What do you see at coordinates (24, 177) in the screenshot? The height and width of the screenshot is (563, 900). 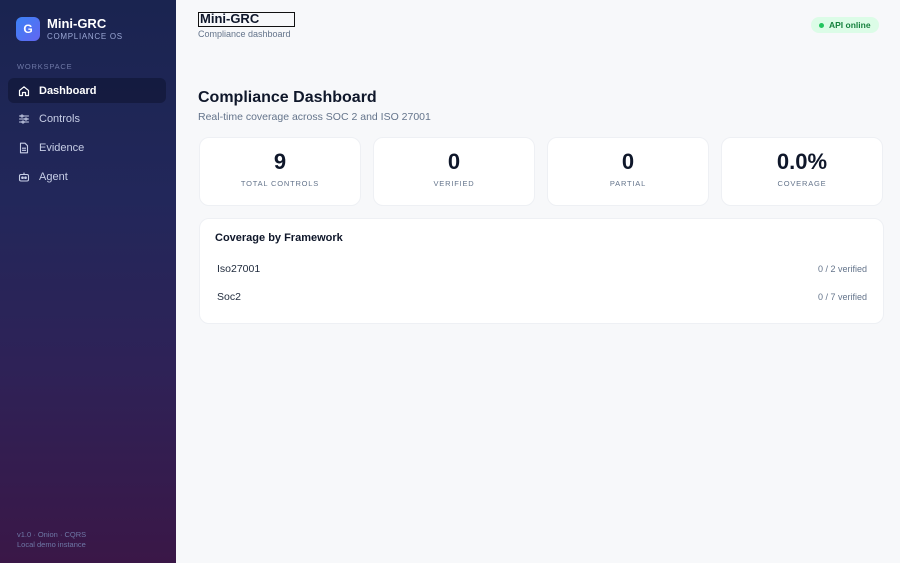 I see `robot-icon` at bounding box center [24, 177].